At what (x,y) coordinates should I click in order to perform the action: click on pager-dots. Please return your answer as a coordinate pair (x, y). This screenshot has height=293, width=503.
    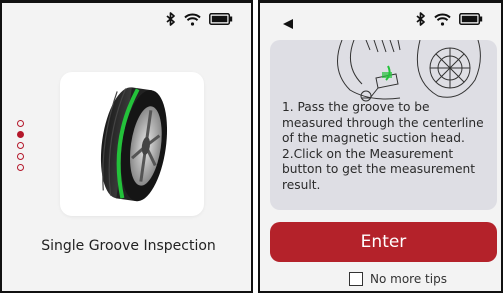
    Looking at the image, I should click on (20, 145).